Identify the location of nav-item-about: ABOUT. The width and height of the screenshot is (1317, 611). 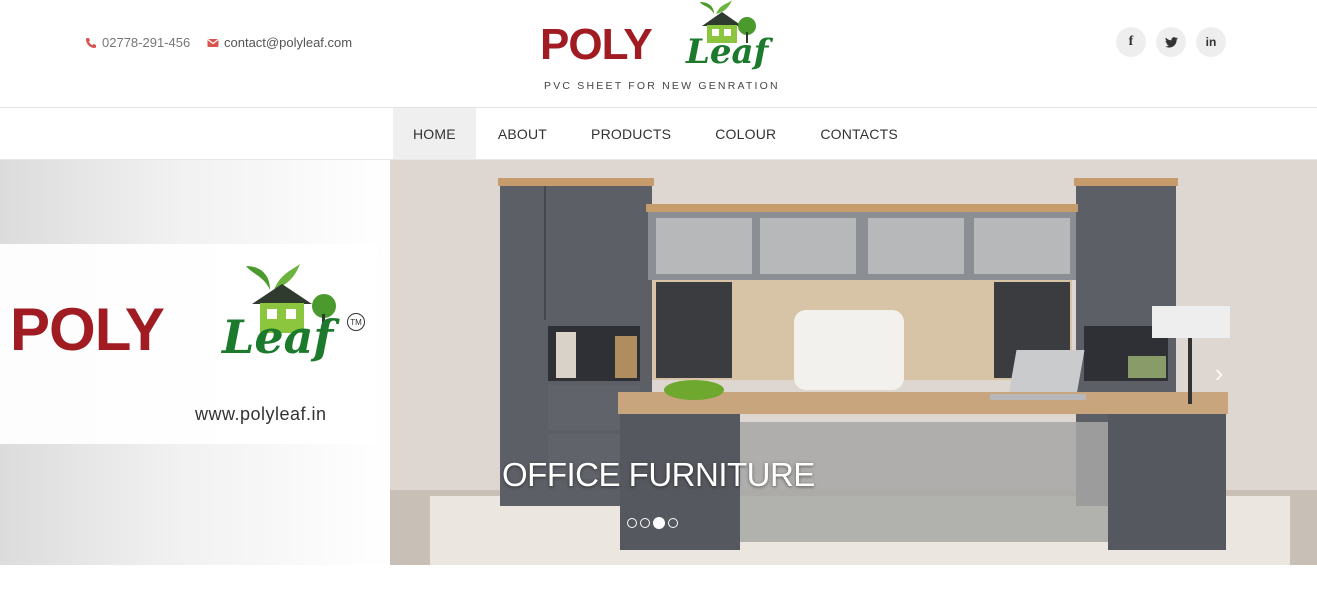
(522, 133).